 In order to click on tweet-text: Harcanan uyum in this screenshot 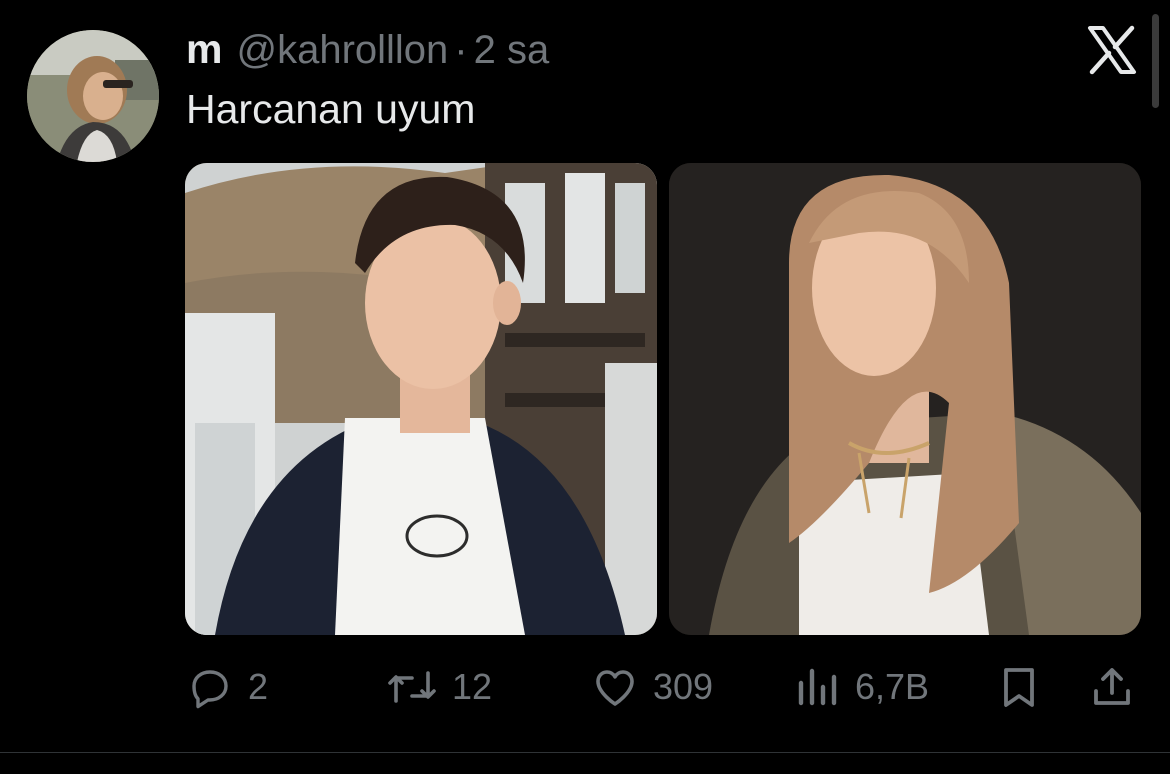, I will do `click(331, 109)`.